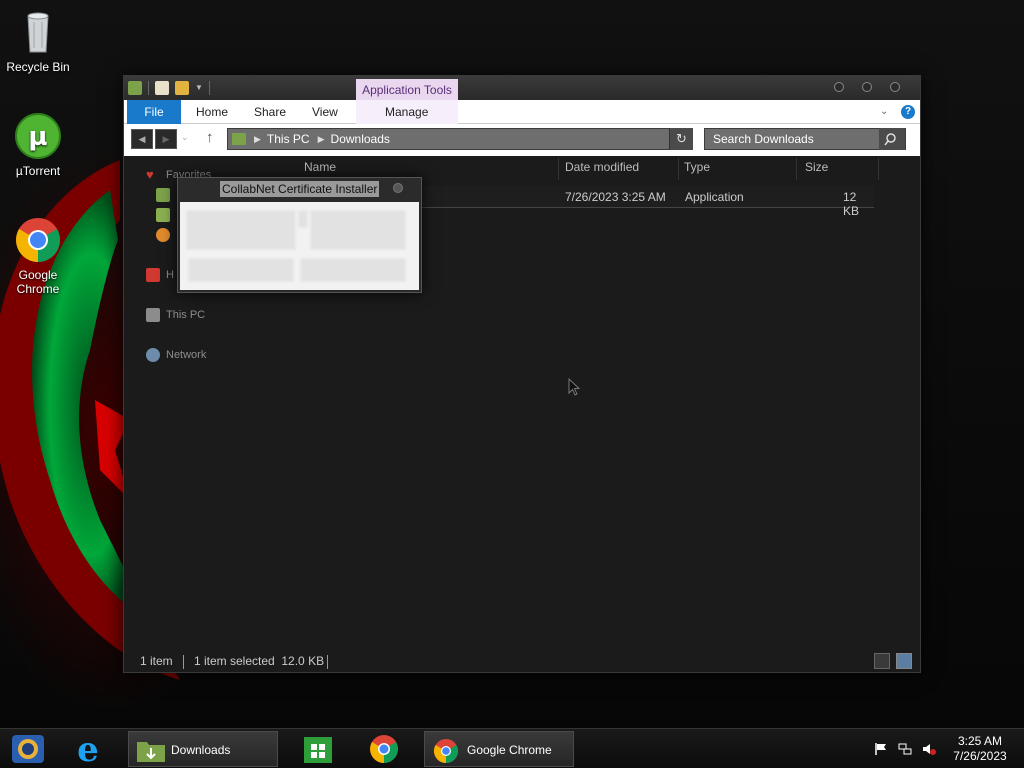 The image size is (1024, 768). What do you see at coordinates (805, 139) in the screenshot?
I see `search-input: Search Downloads` at bounding box center [805, 139].